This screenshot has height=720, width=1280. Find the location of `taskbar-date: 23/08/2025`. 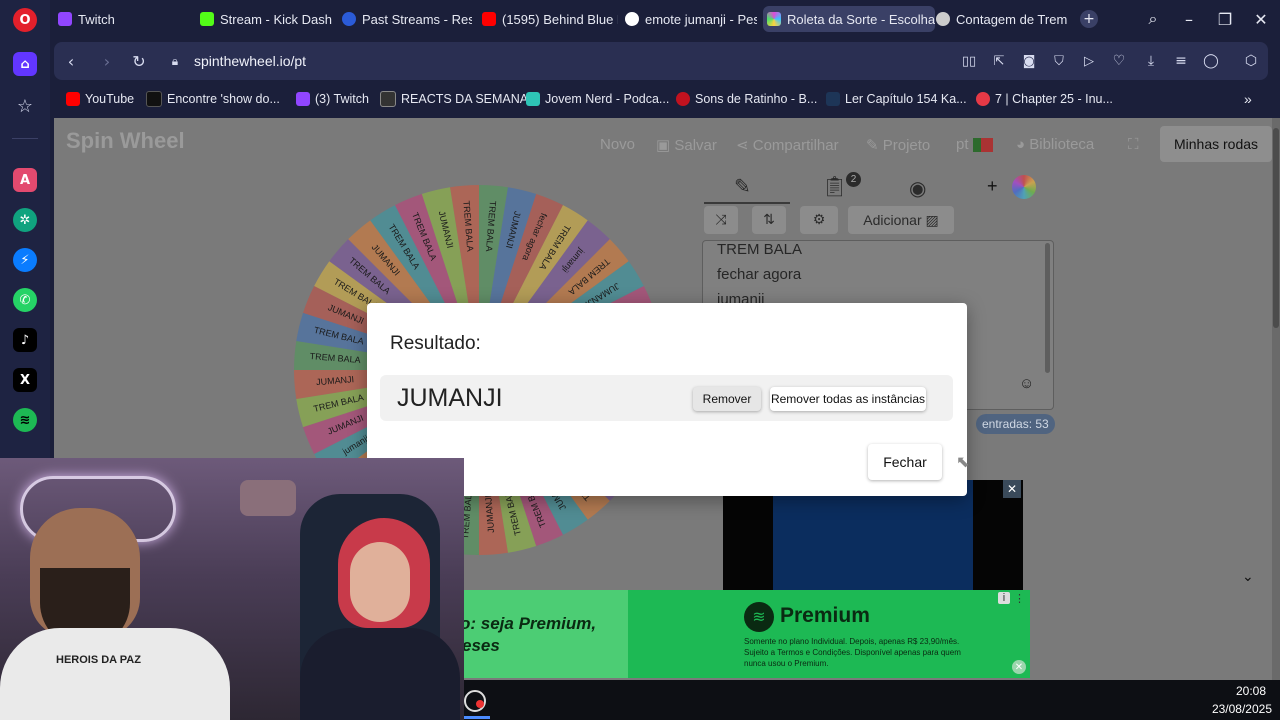

taskbar-date: 23/08/2025 is located at coordinates (1242, 709).